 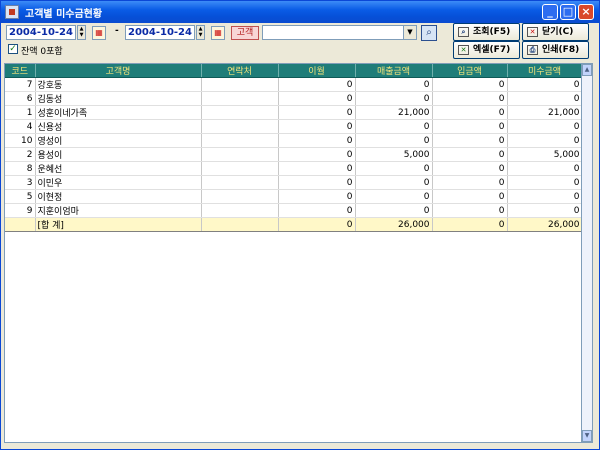 What do you see at coordinates (13, 49) in the screenshot?
I see `include-zero-checkbox: ✓` at bounding box center [13, 49].